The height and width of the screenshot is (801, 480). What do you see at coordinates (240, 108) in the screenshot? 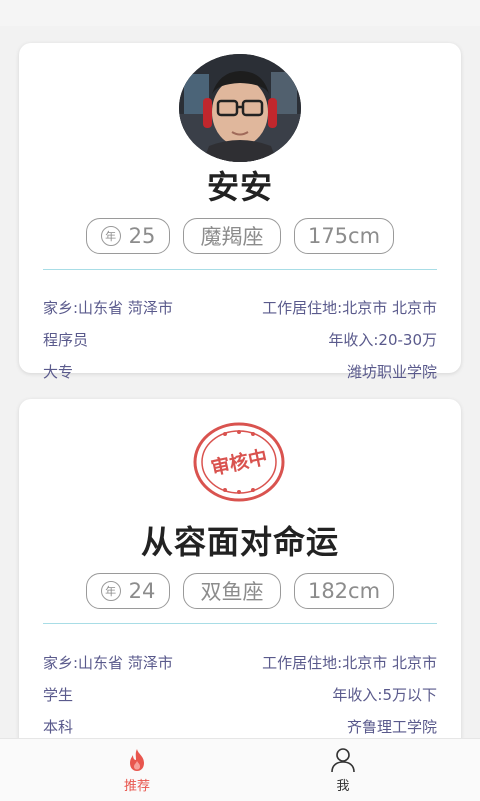
I see `avatar` at bounding box center [240, 108].